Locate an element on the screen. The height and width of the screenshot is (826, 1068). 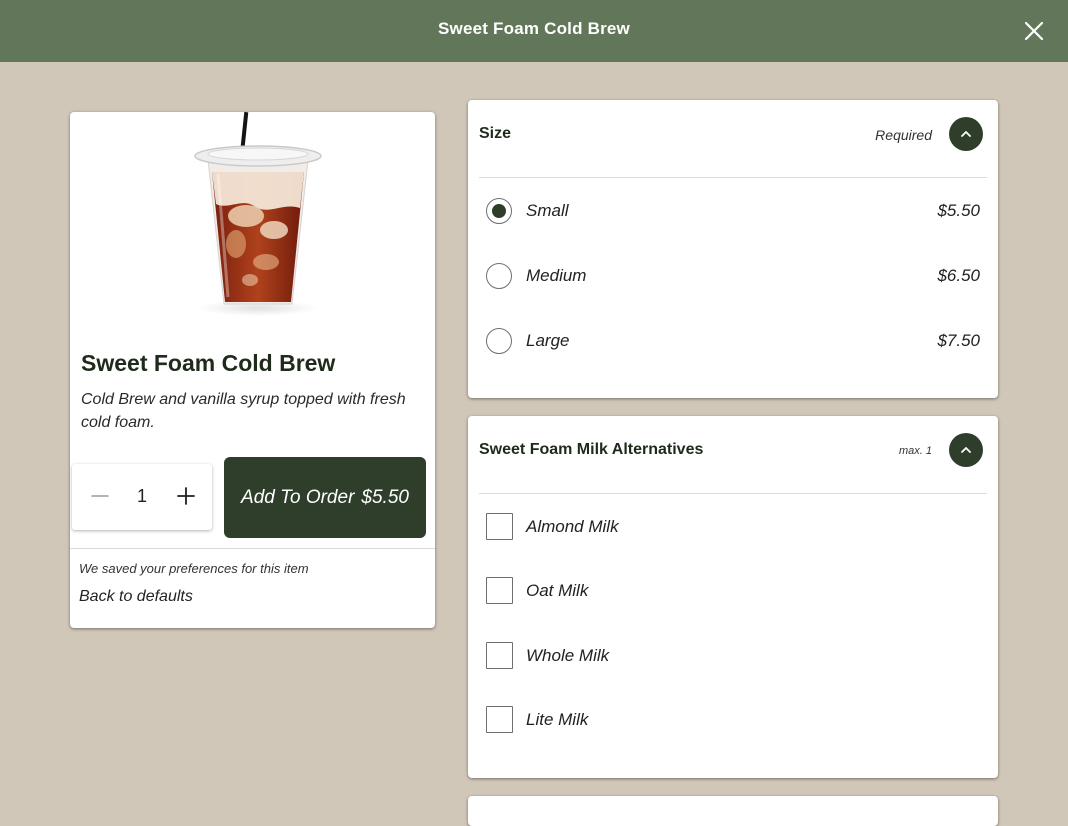
milk-option-whole: Whole Milk is located at coordinates (733, 657).